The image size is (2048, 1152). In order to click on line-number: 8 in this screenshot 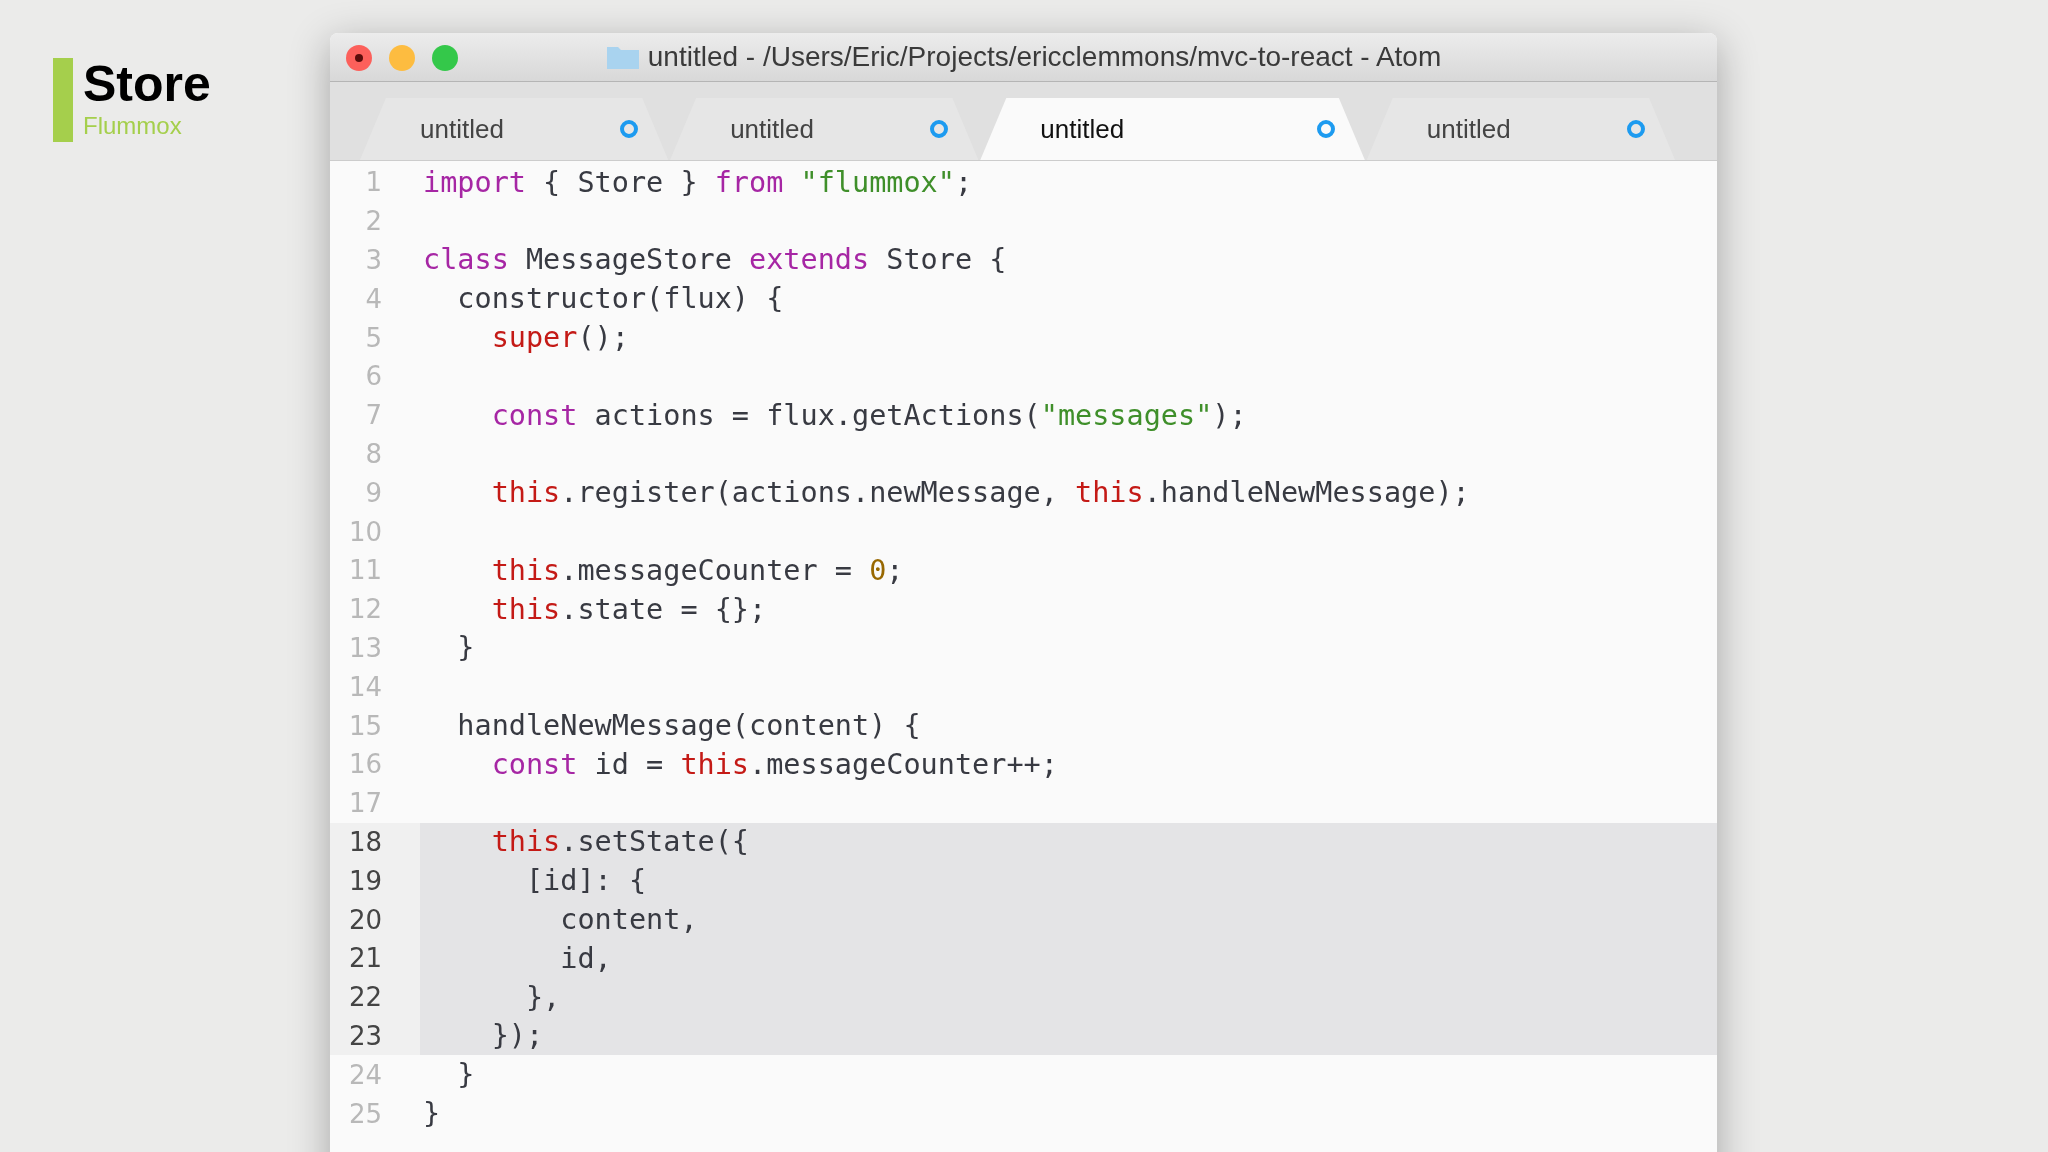, I will do `click(373, 453)`.